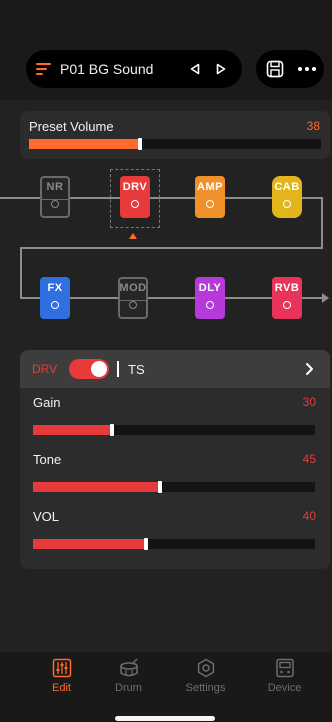  What do you see at coordinates (44, 69) in the screenshot?
I see `menu-icon` at bounding box center [44, 69].